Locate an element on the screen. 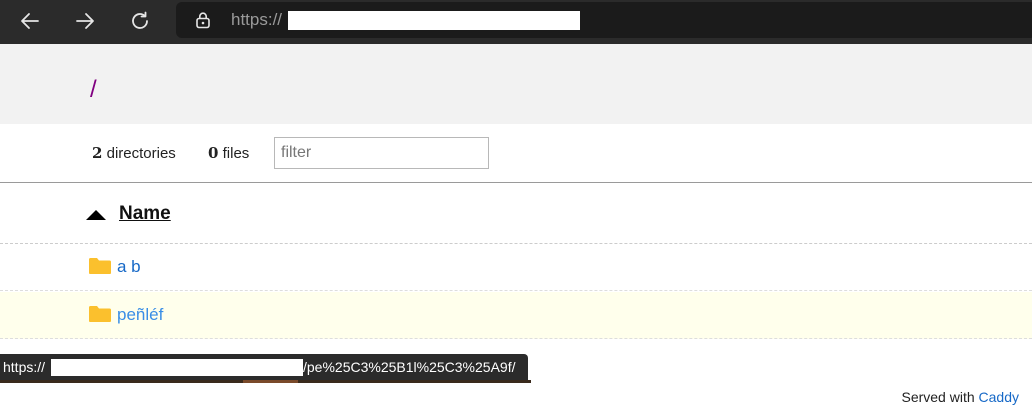 Image resolution: width=1032 pixels, height=419 pixels. status-bubble: https:// /pe%25C3%25B1l%25C3%25A9f/ is located at coordinates (264, 367).